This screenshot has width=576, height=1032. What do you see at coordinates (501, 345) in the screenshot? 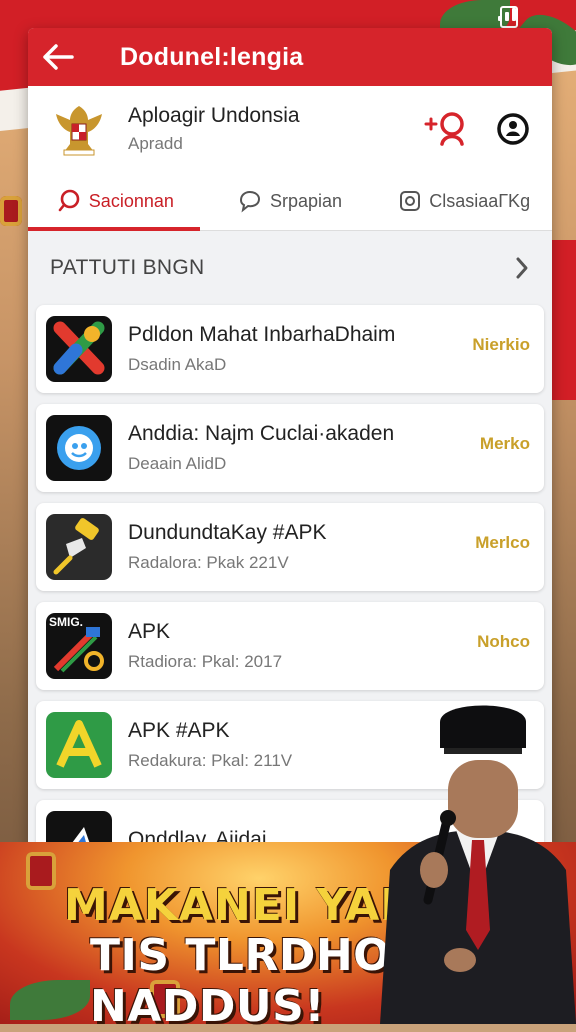
I see `open-button: Nierkio` at bounding box center [501, 345].